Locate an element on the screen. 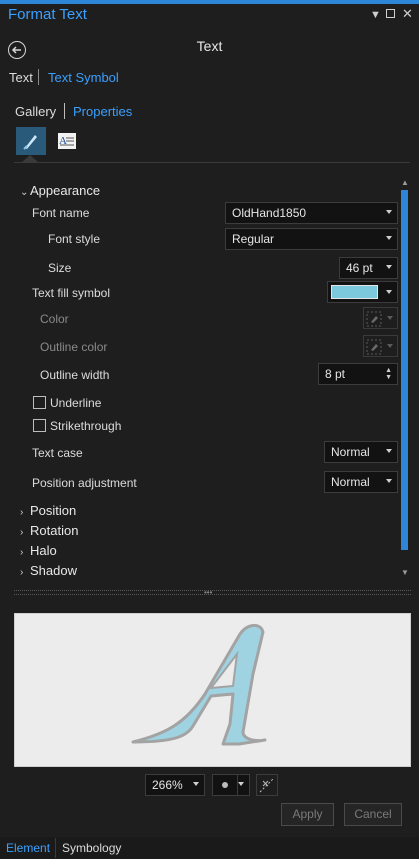 The width and height of the screenshot is (419, 859). appearance-header: ⌄ Appearance is located at coordinates (60, 190).